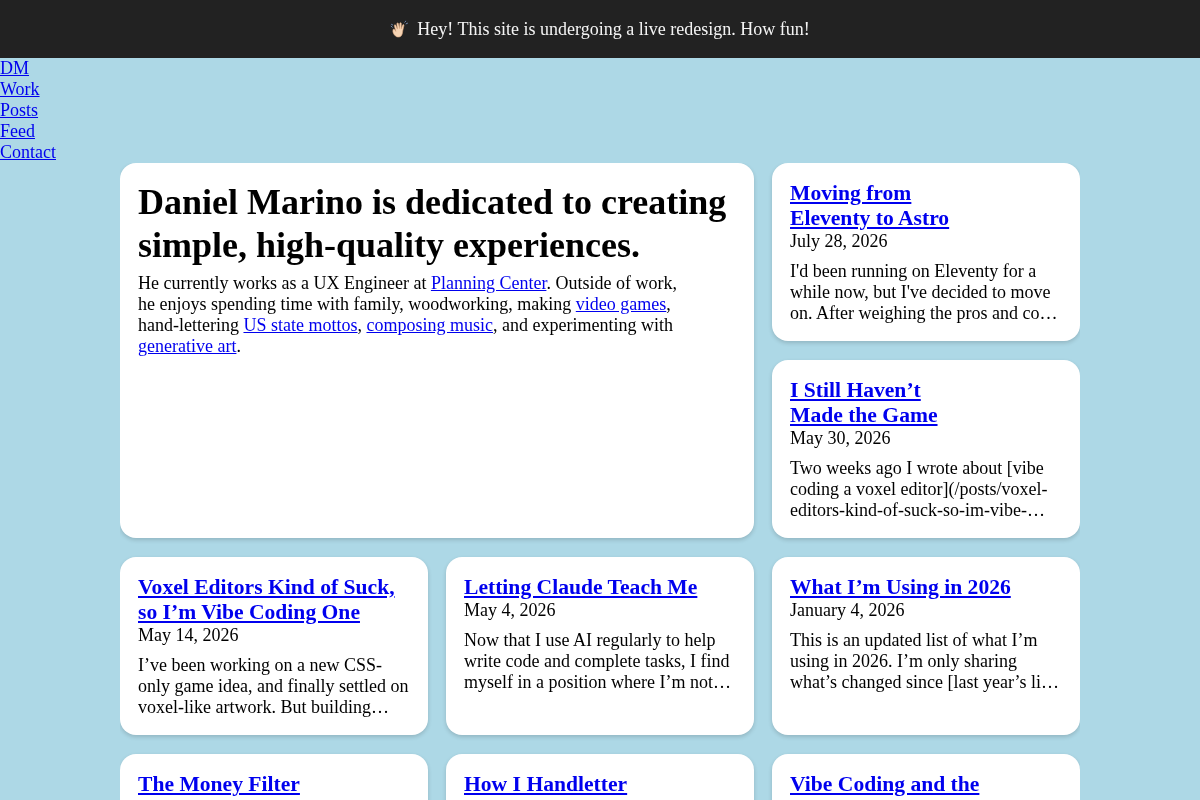 The height and width of the screenshot is (800, 1200). I want to click on banner-text: Hey! This site is undergoing a live redesign. How fun!, so click(613, 29).